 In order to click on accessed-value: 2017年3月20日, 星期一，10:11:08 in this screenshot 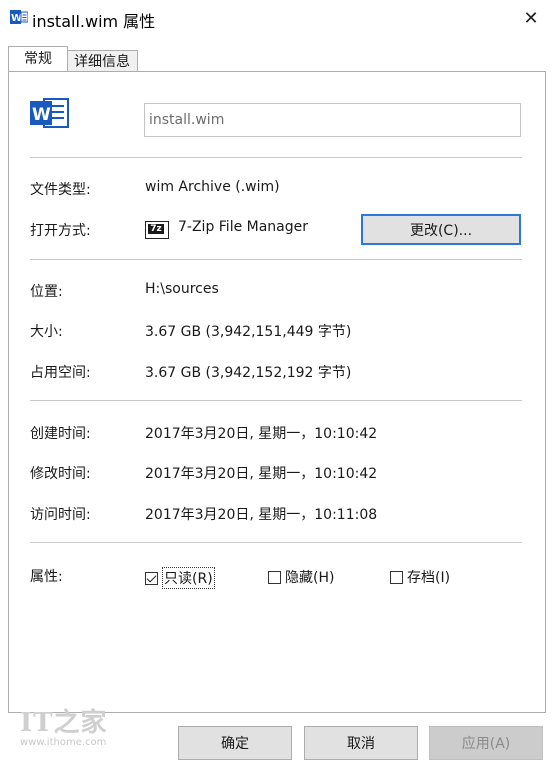, I will do `click(261, 515)`.